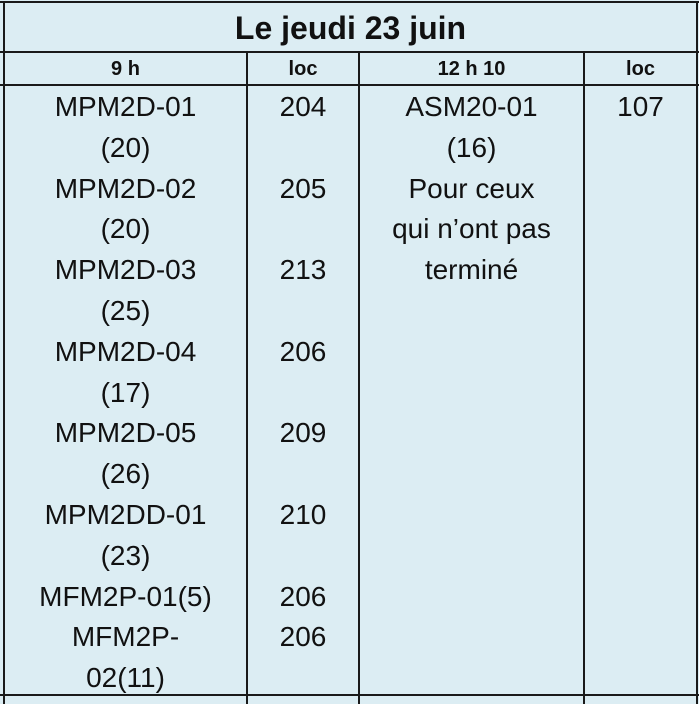 The width and height of the screenshot is (699, 704). I want to click on course-line: MPM2D-03, so click(125, 270).